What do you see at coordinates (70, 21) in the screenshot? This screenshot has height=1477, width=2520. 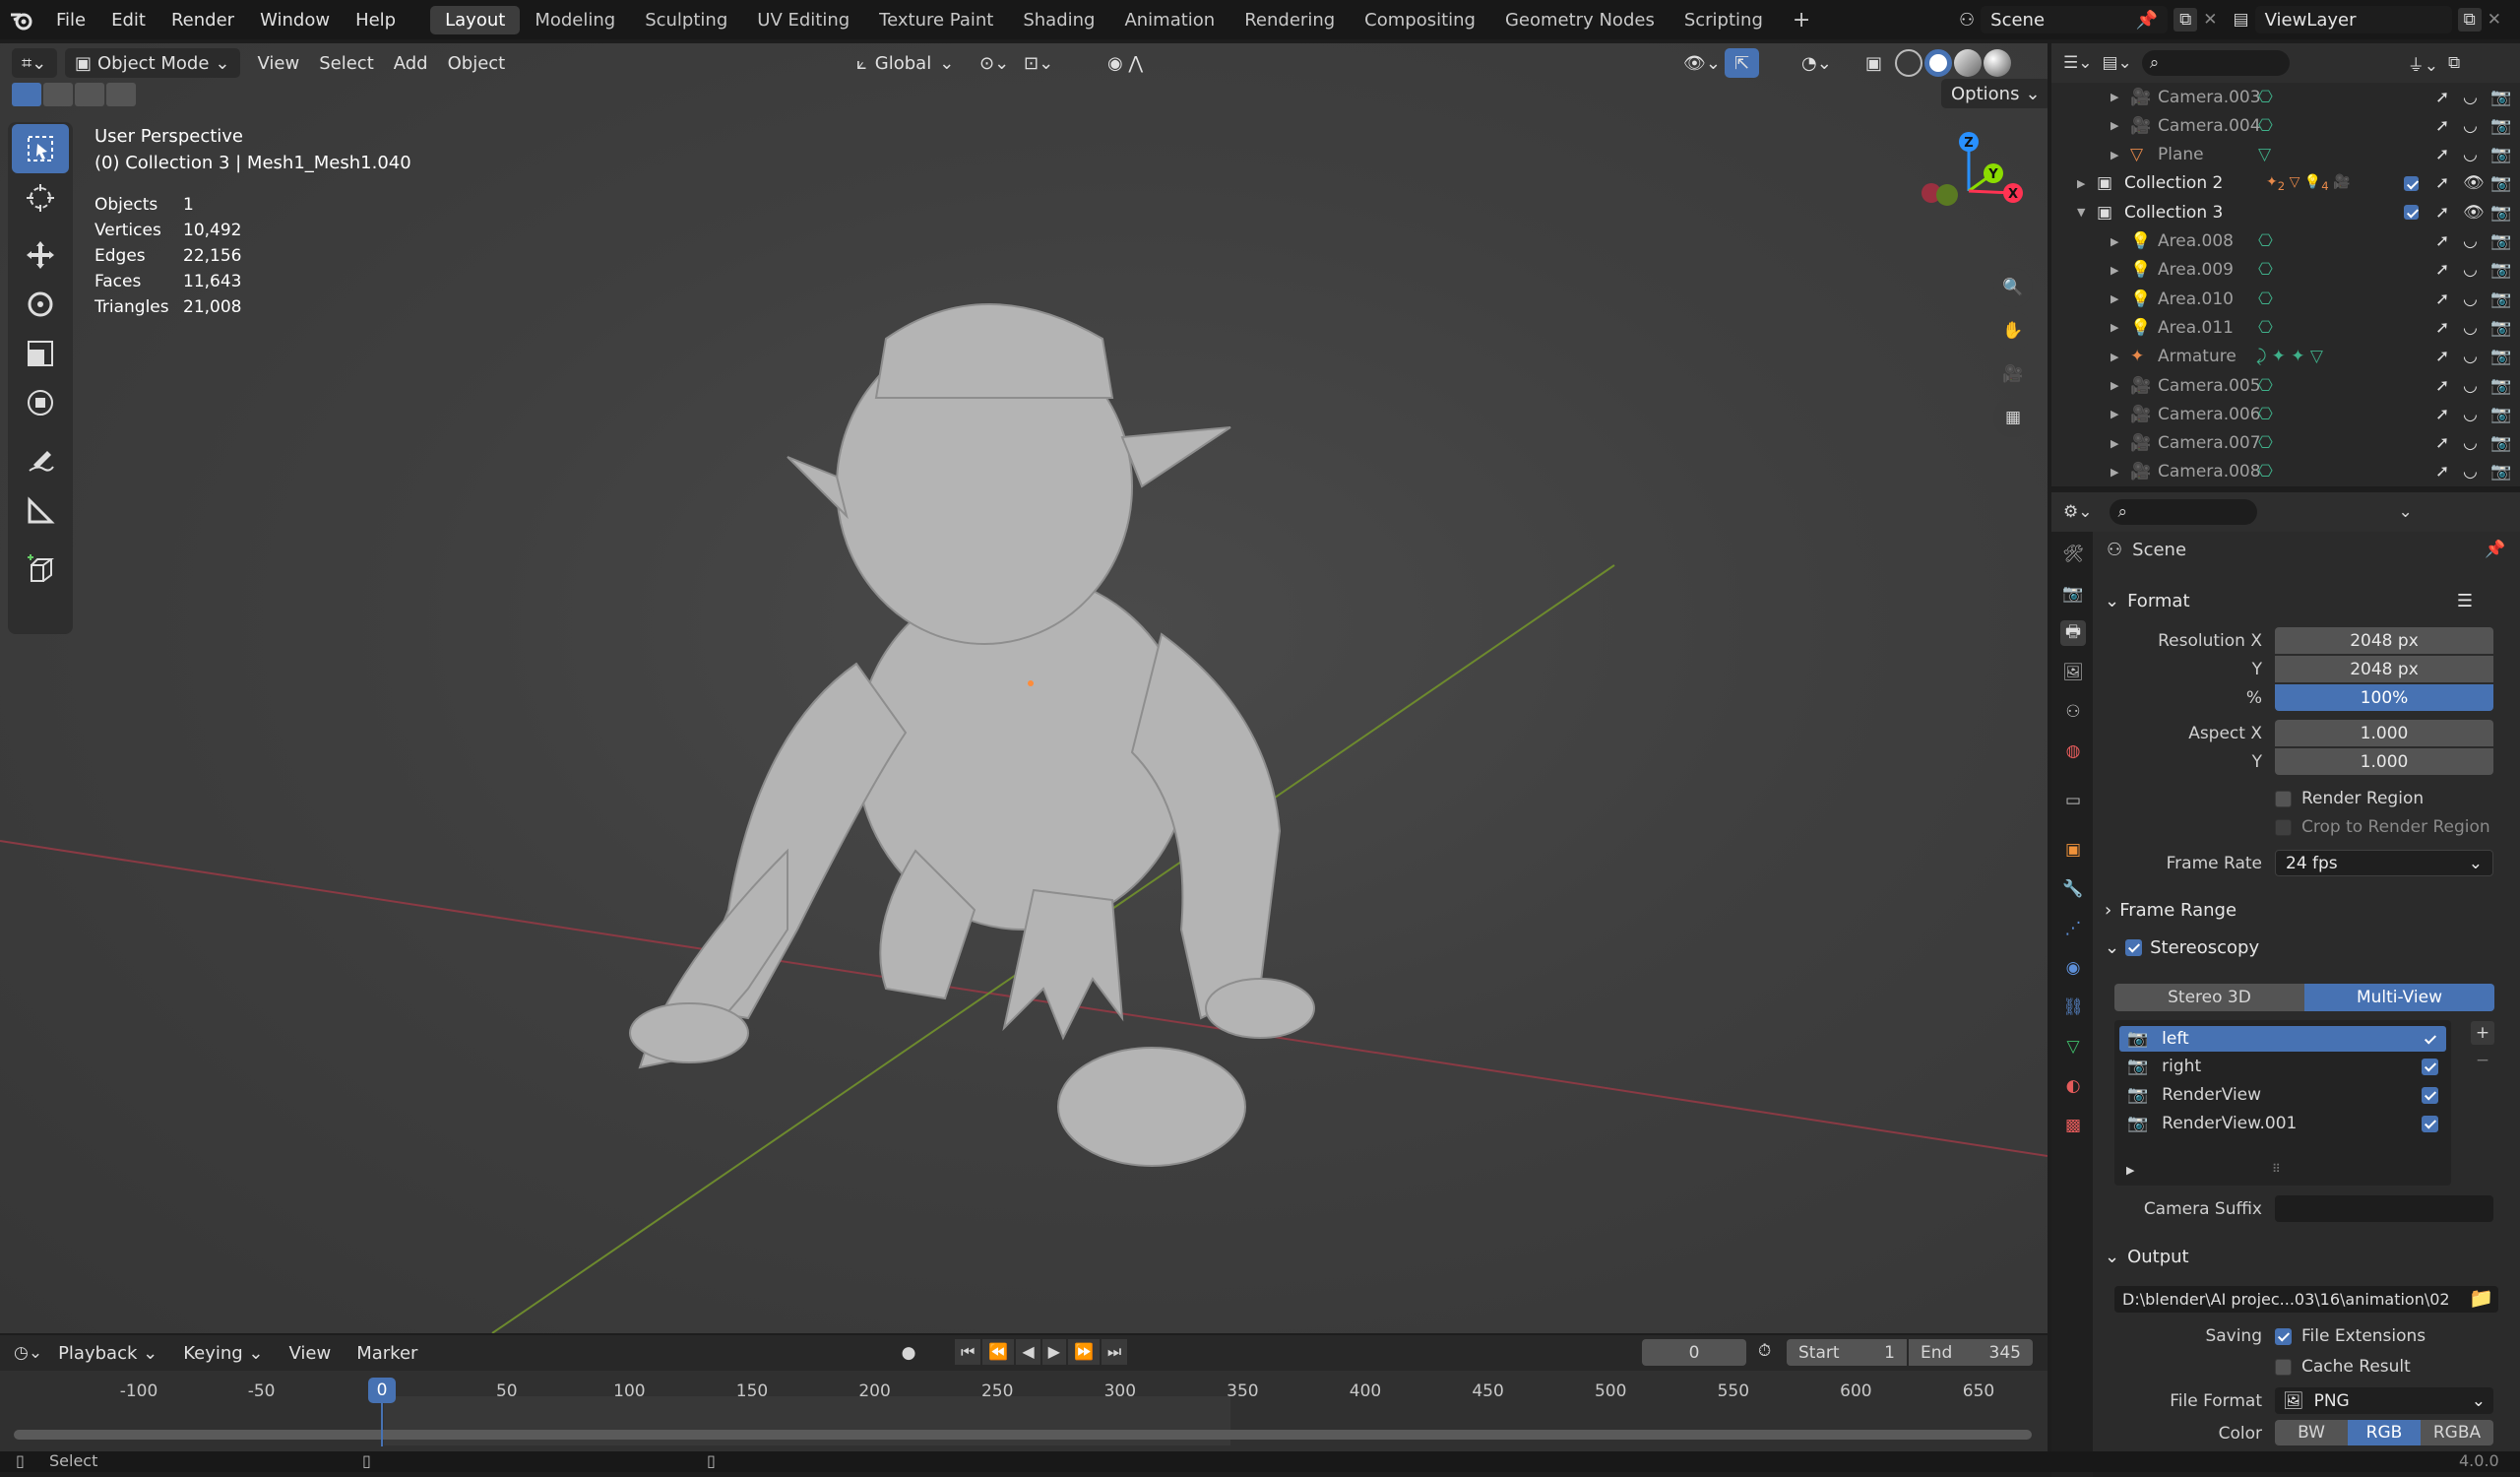 I see `menu-file: File` at bounding box center [70, 21].